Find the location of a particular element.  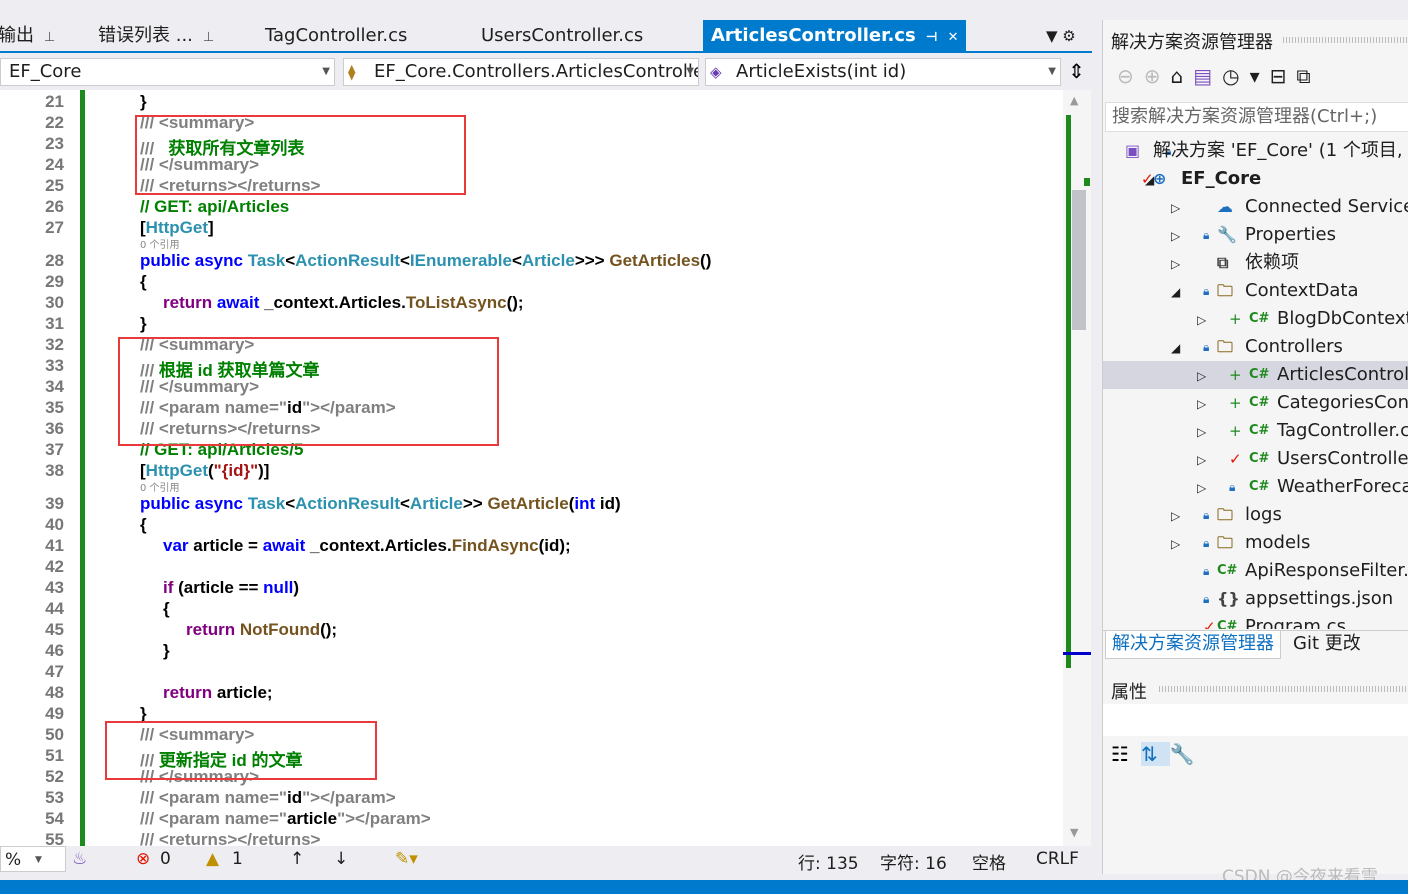

member-dropdown: ◈ ArticleExists(int id) ▼ is located at coordinates (883, 72).